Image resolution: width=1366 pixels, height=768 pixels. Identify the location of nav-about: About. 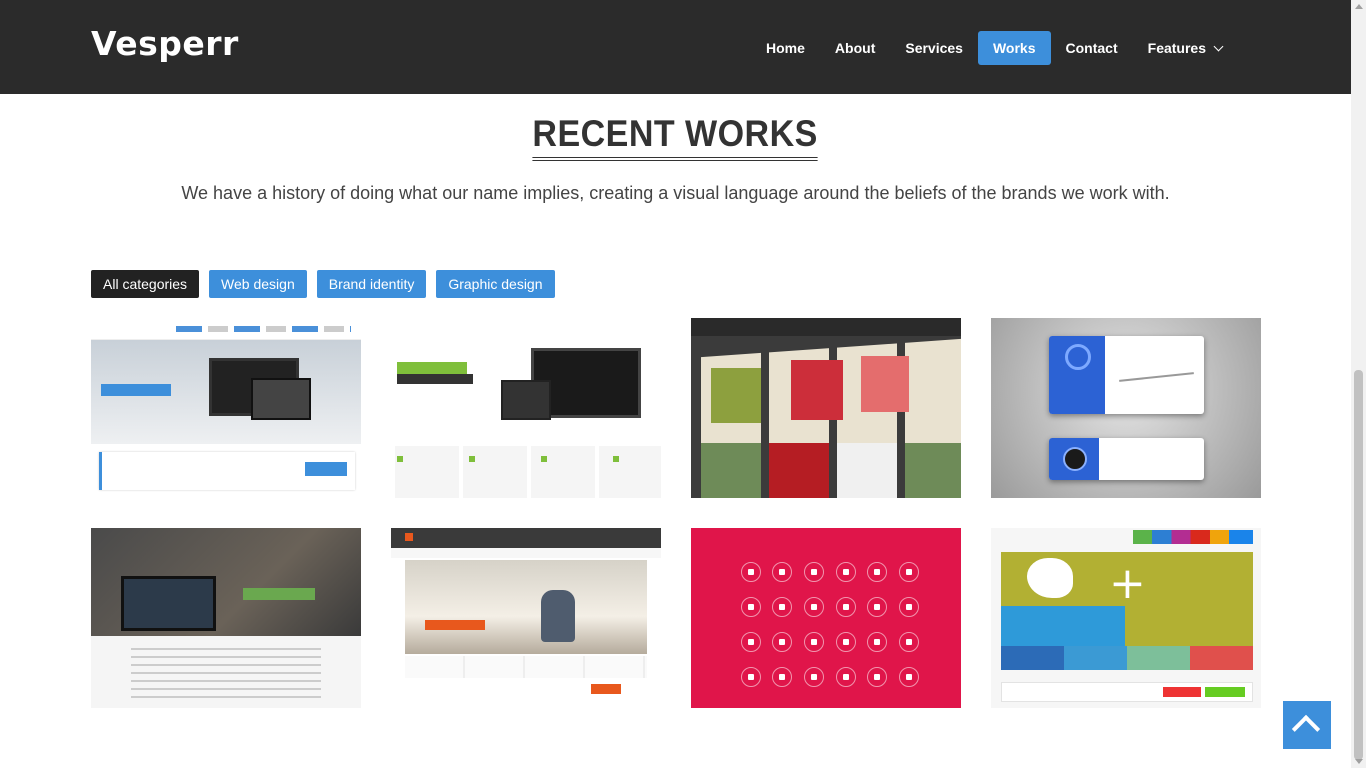
(855, 48).